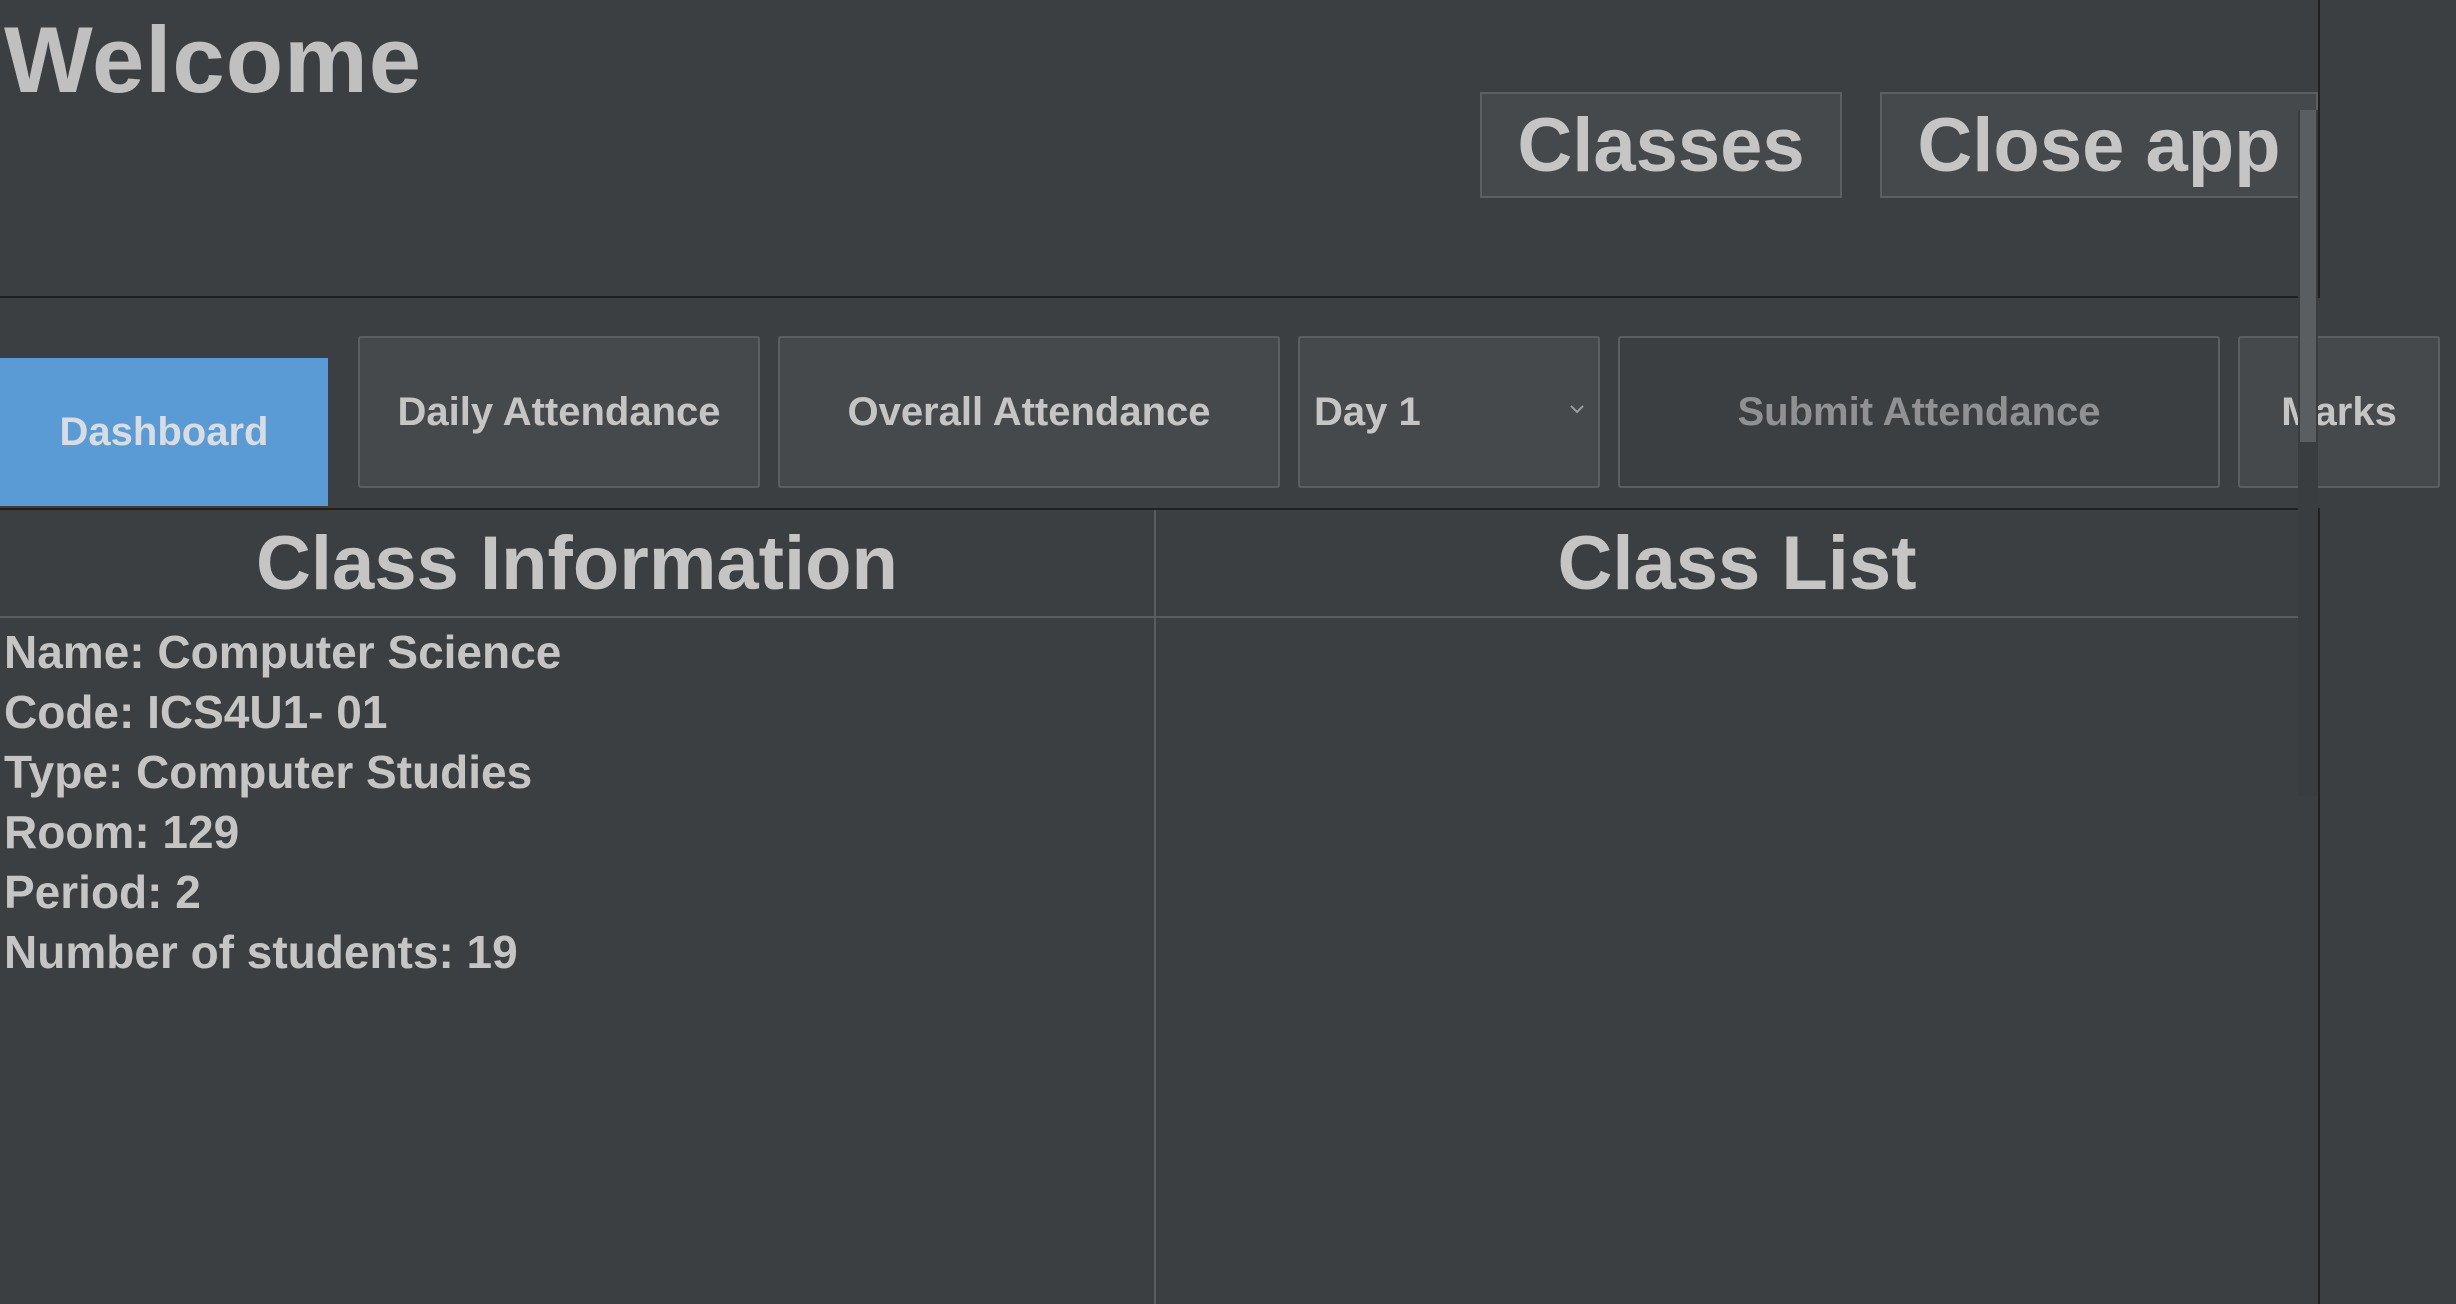 The height and width of the screenshot is (1304, 2456). I want to click on chevron-down-icon, so click(1577, 409).